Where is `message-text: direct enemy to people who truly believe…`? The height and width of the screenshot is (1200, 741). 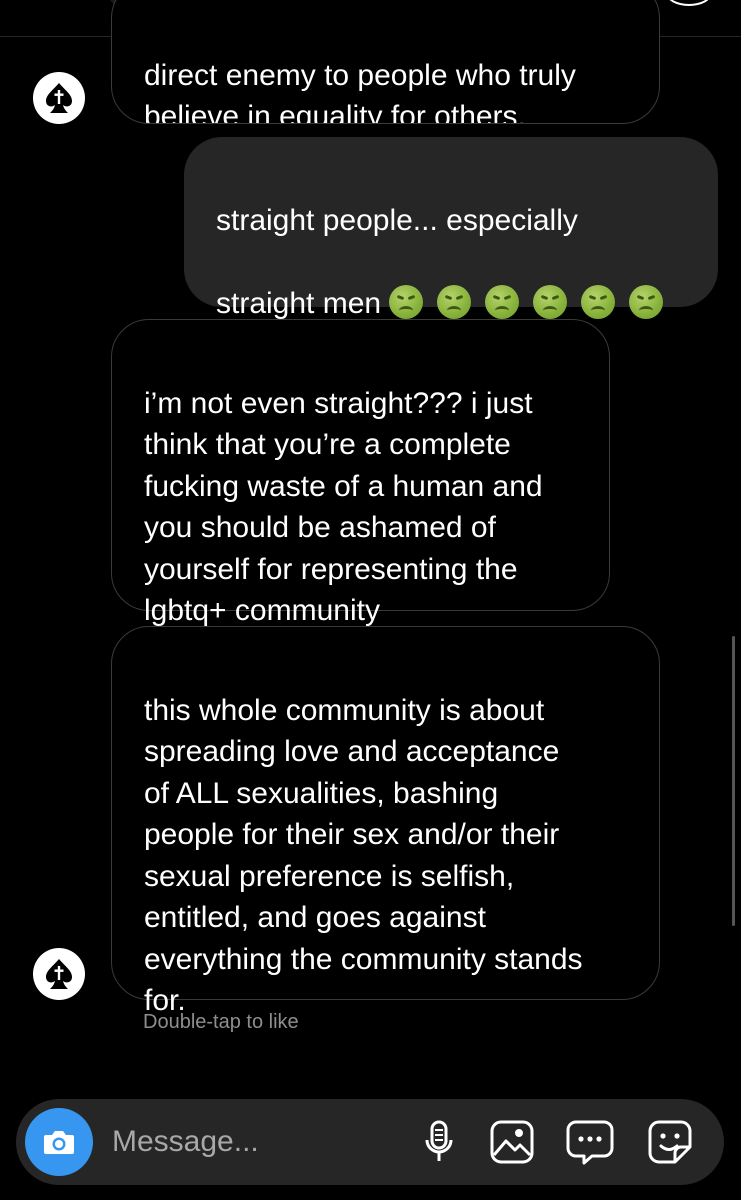 message-text: direct enemy to people who truly believe… is located at coordinates (360, 91).